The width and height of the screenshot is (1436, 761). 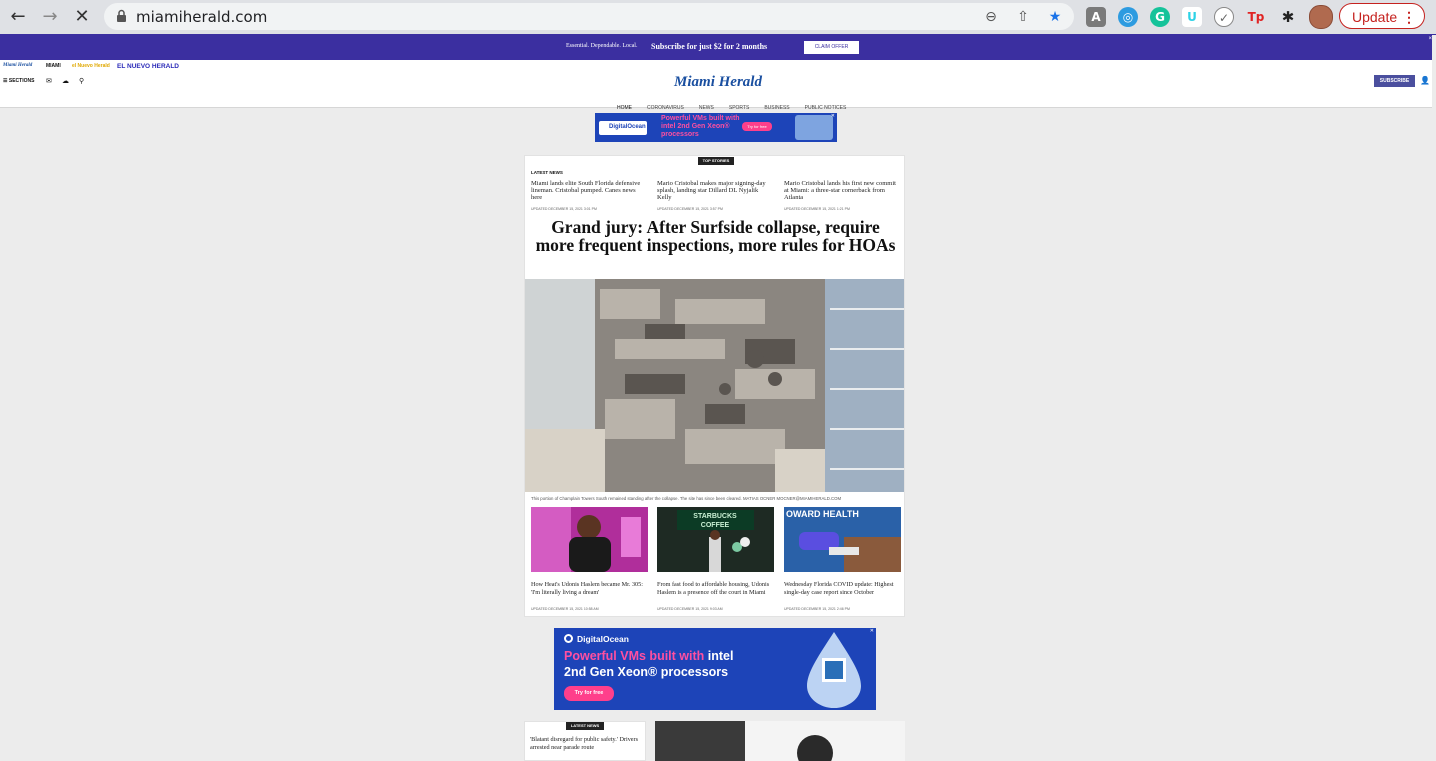 What do you see at coordinates (148, 66) in the screenshot?
I see `sister-el-nuevo-herald: EL NUEVO HERALD` at bounding box center [148, 66].